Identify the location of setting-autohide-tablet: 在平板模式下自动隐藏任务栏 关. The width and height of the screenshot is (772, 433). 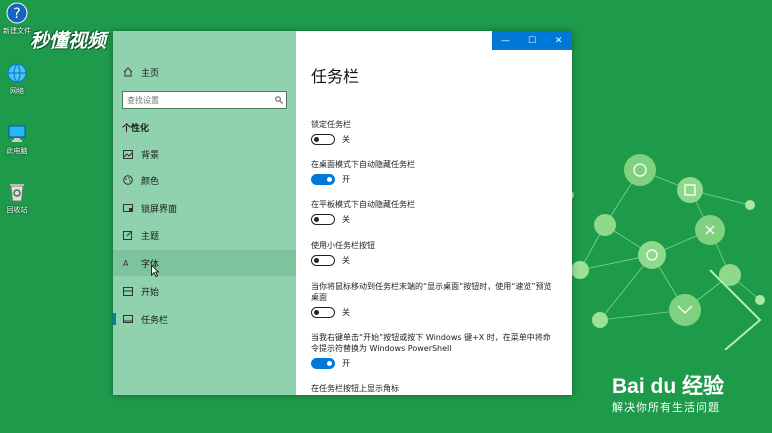
(433, 212).